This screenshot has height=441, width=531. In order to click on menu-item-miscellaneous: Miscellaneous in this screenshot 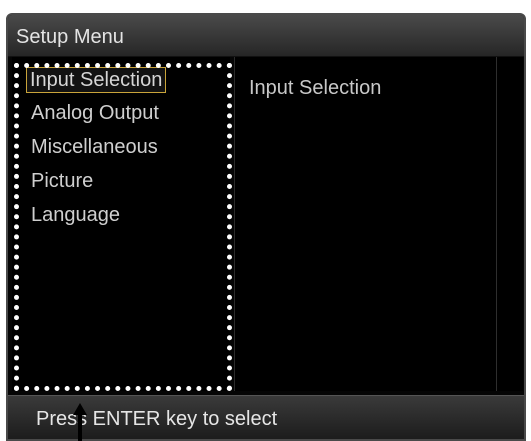, I will do `click(94, 147)`.